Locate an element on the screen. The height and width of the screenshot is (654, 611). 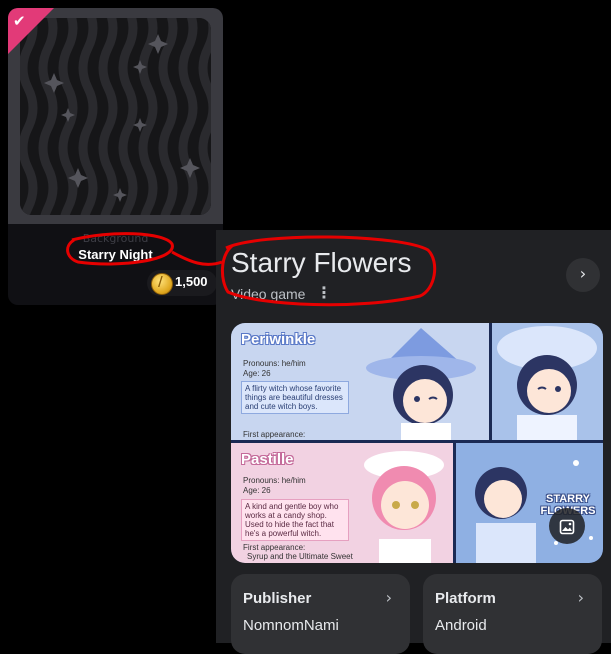
platform-value: Android is located at coordinates (461, 625).